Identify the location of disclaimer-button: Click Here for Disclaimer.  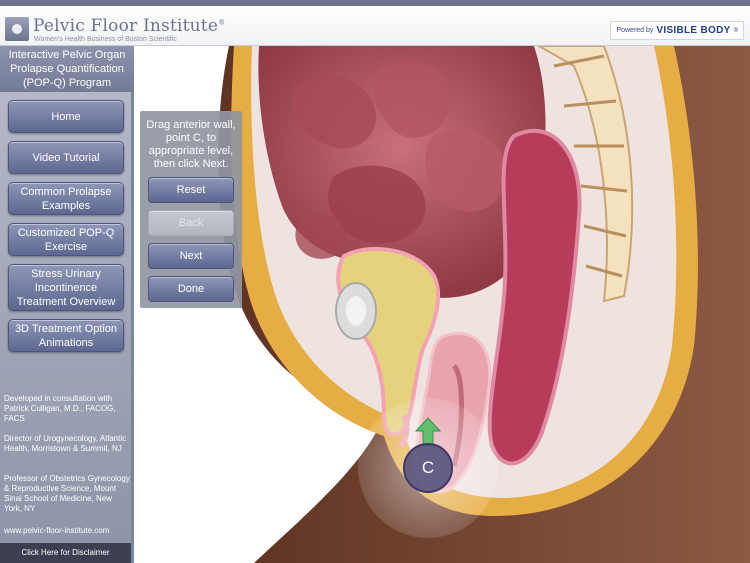
(65, 553).